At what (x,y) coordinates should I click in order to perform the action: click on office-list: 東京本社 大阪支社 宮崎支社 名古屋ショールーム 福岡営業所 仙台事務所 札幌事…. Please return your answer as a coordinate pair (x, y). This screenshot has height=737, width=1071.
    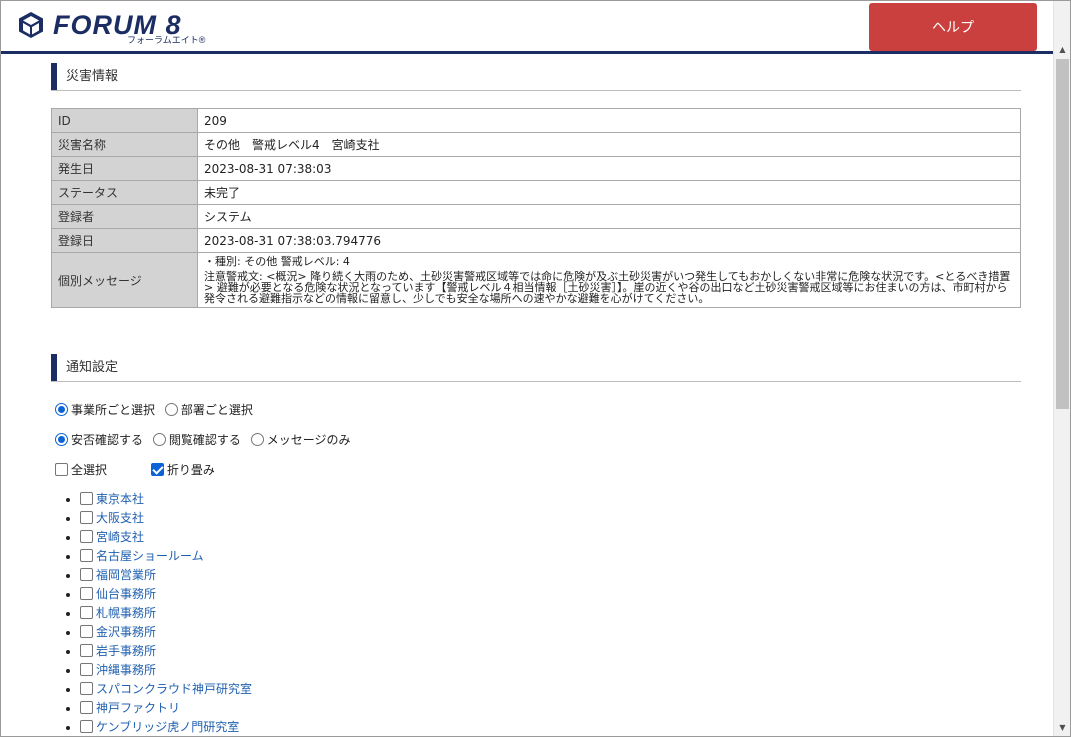
    Looking at the image, I should click on (156, 613).